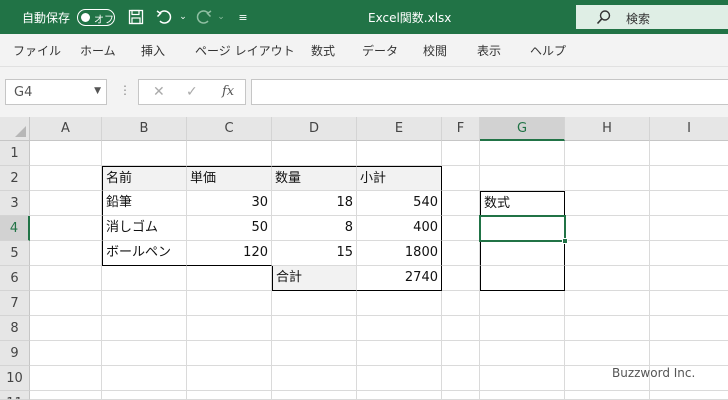 The width and height of the screenshot is (728, 400). I want to click on cell-d1, so click(314, 153).